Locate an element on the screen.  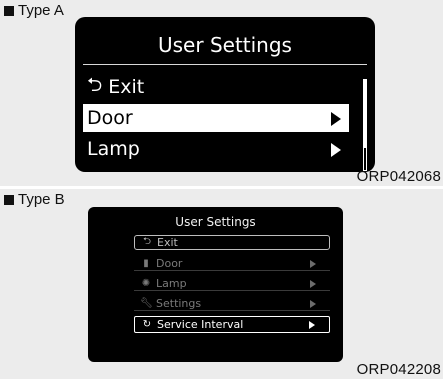
type-b-label: Type B is located at coordinates (34, 199).